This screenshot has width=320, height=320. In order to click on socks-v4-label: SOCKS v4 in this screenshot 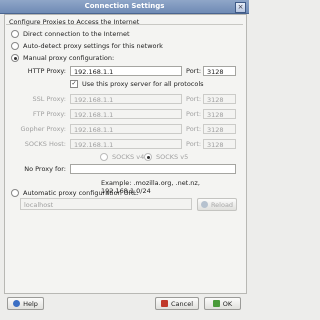, I will do `click(128, 157)`.